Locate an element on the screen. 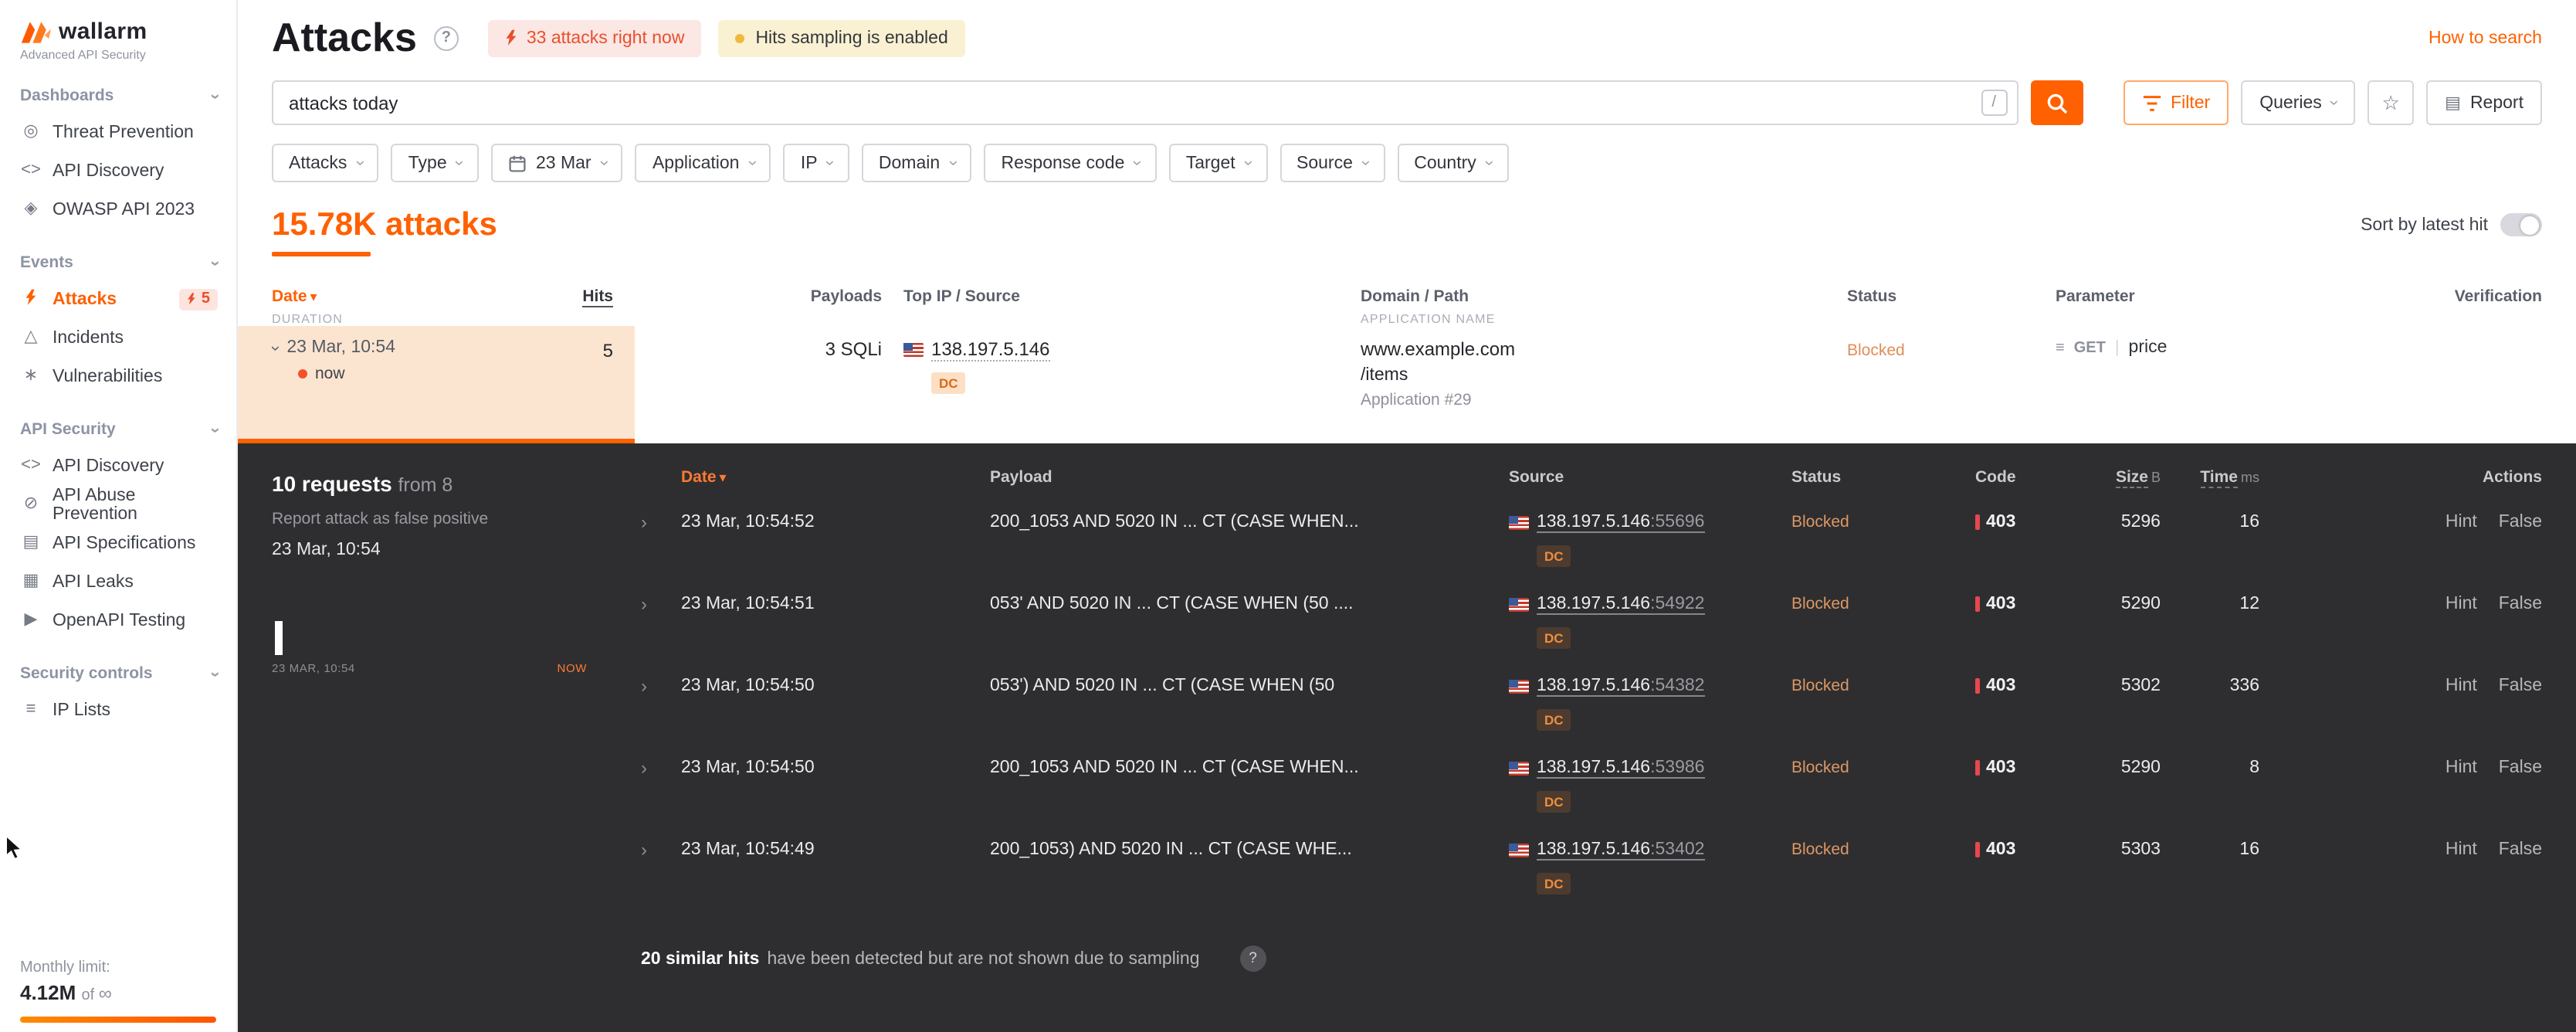  detail-date: 23 Mar, 10:54 is located at coordinates (326, 550).